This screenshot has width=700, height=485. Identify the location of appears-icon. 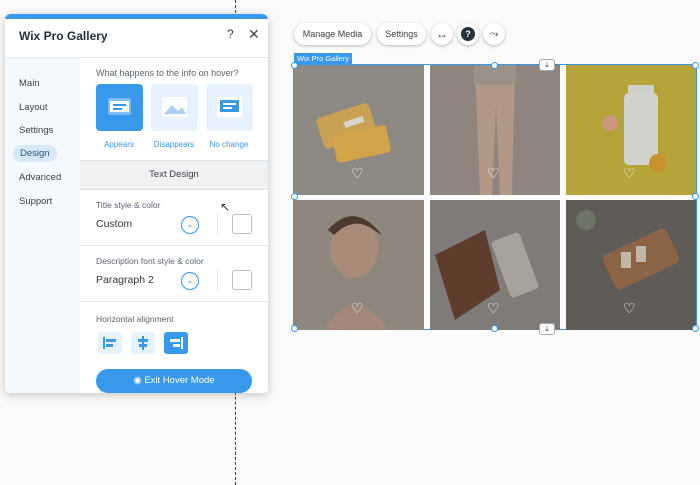
(119, 106).